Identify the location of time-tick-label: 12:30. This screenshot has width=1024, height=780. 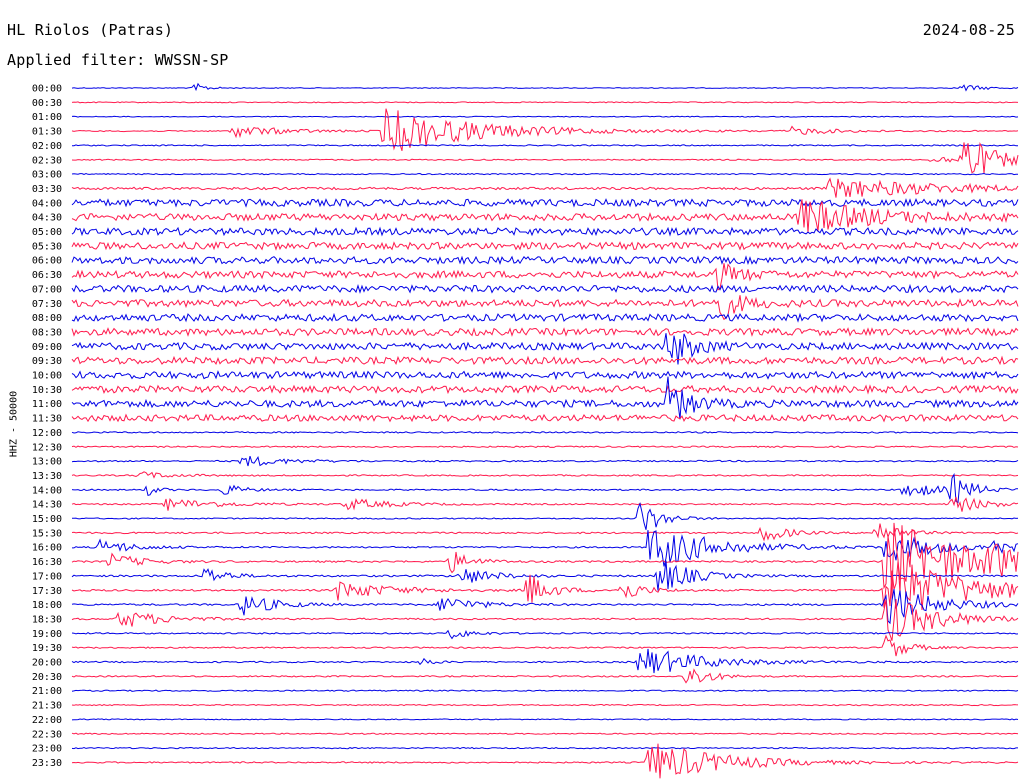
(47, 447).